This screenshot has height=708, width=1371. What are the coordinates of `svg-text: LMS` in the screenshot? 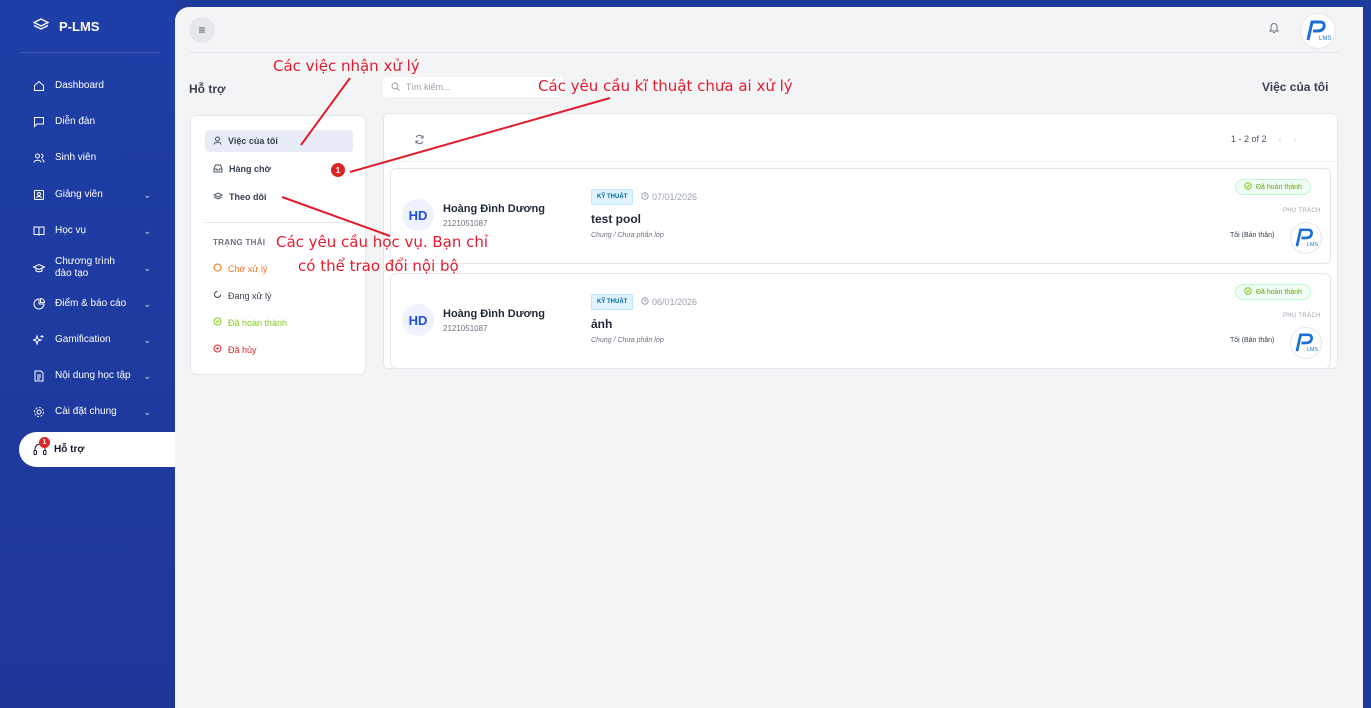 It's located at (1313, 350).